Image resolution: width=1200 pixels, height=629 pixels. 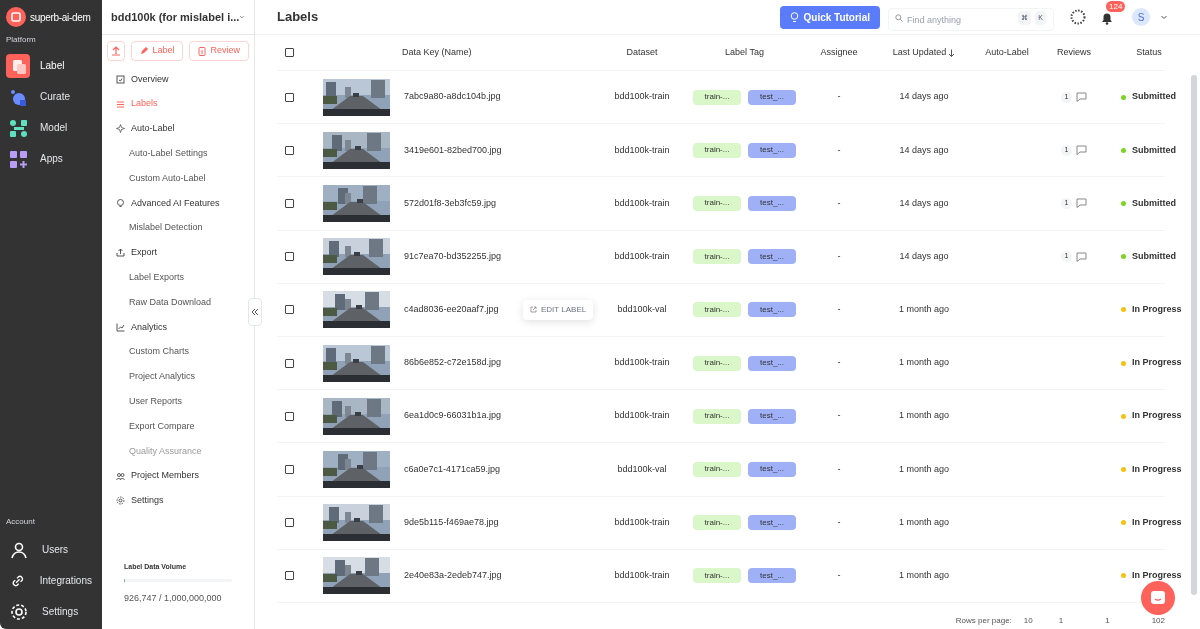 What do you see at coordinates (453, 256) in the screenshot?
I see `table-cell-text: 91c7ea70-bd352255.jpg` at bounding box center [453, 256].